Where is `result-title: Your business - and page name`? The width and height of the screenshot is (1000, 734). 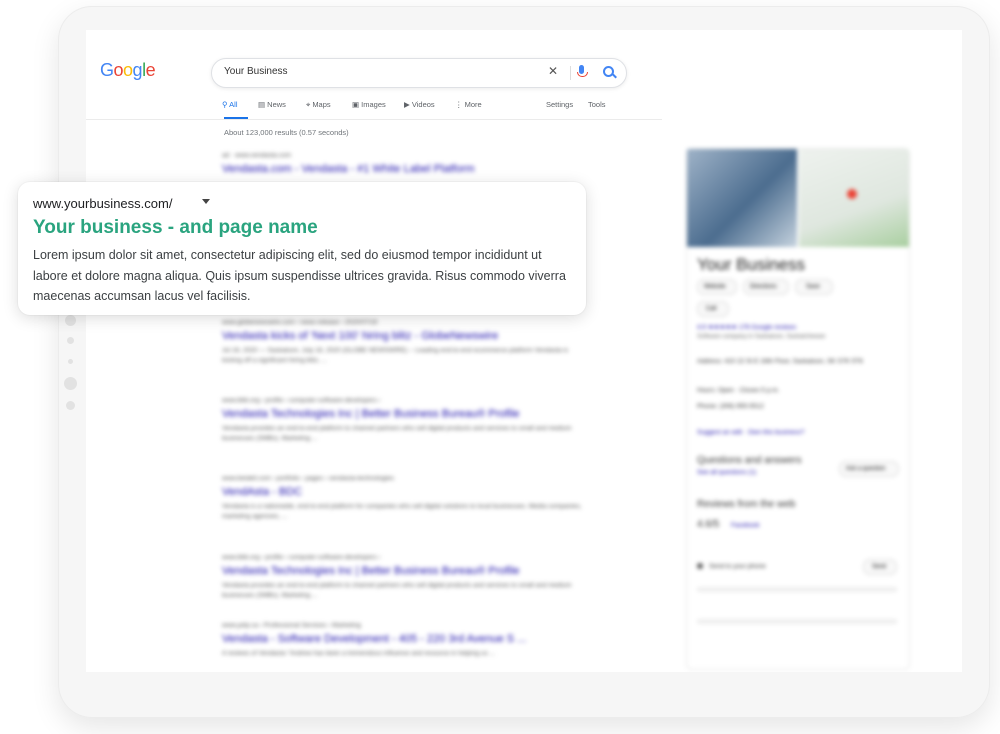 result-title: Your business - and page name is located at coordinates (175, 228).